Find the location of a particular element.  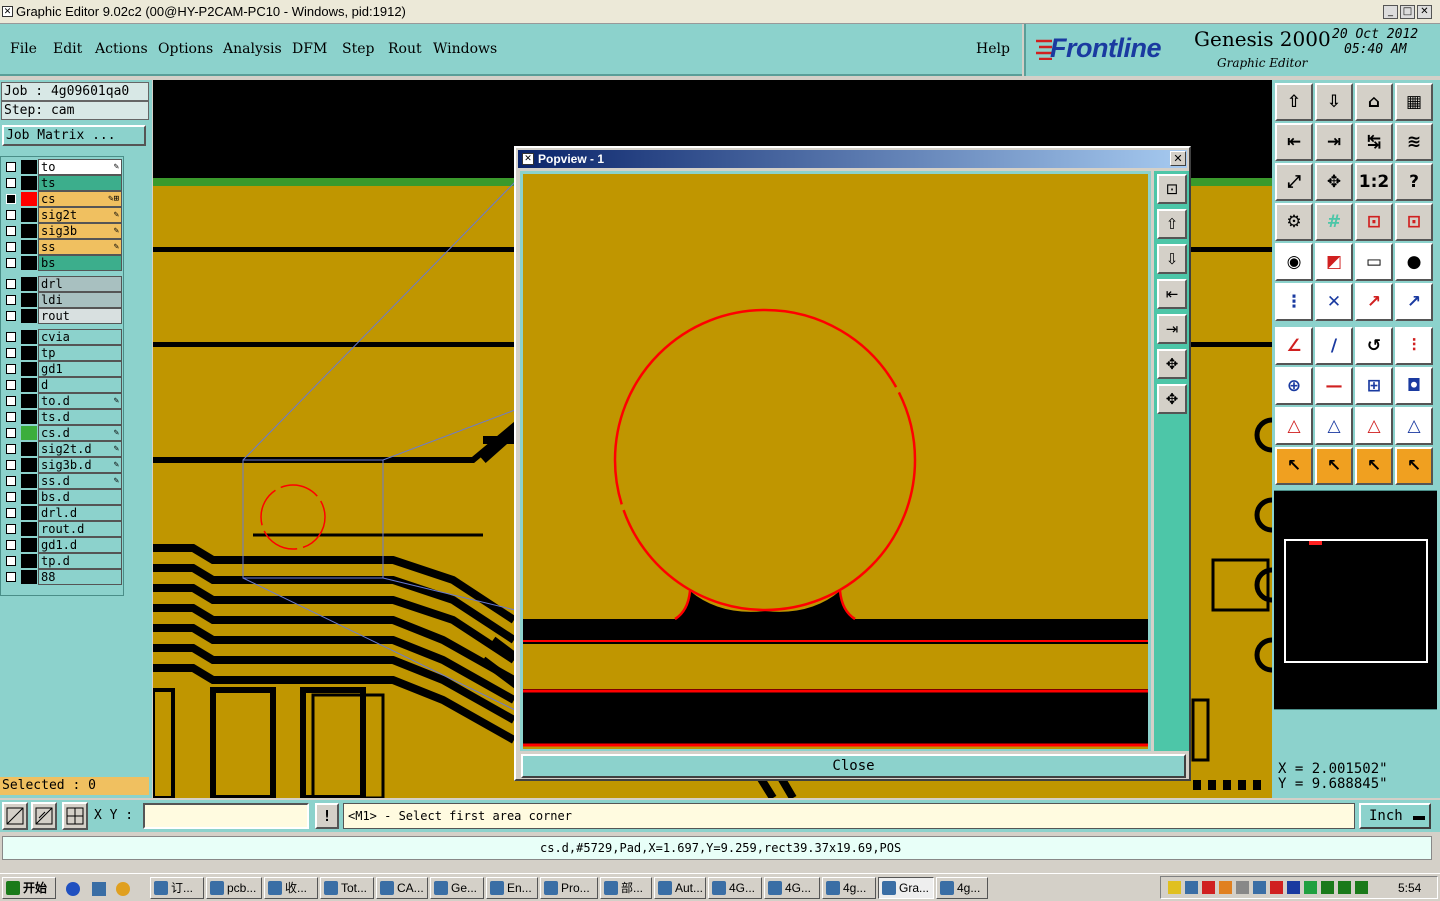

triangle-select-icon: △ is located at coordinates (1334, 426).